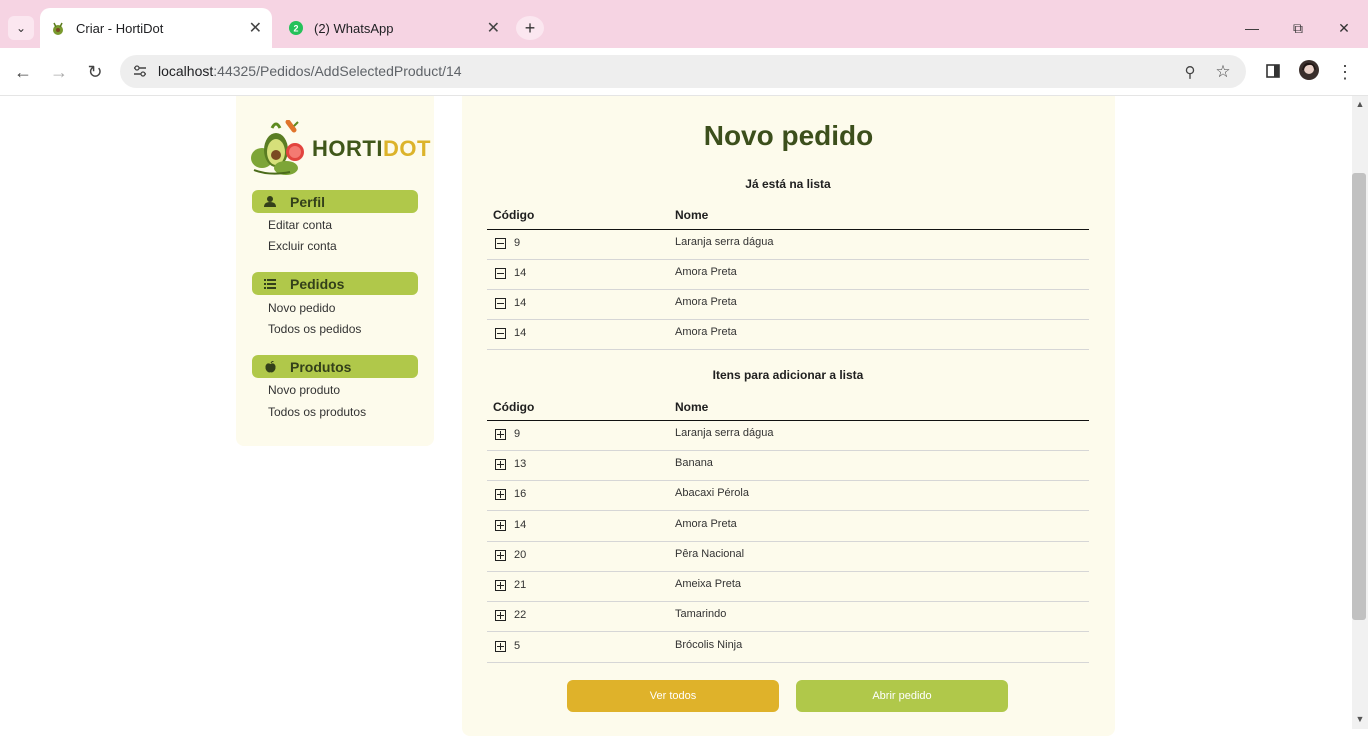 The width and height of the screenshot is (1368, 736). What do you see at coordinates (520, 494) in the screenshot?
I see `row-code: 16` at bounding box center [520, 494].